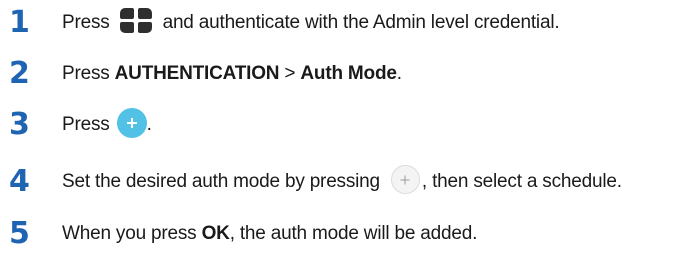  Describe the element at coordinates (149, 124) in the screenshot. I see `step-text-after: .` at that location.